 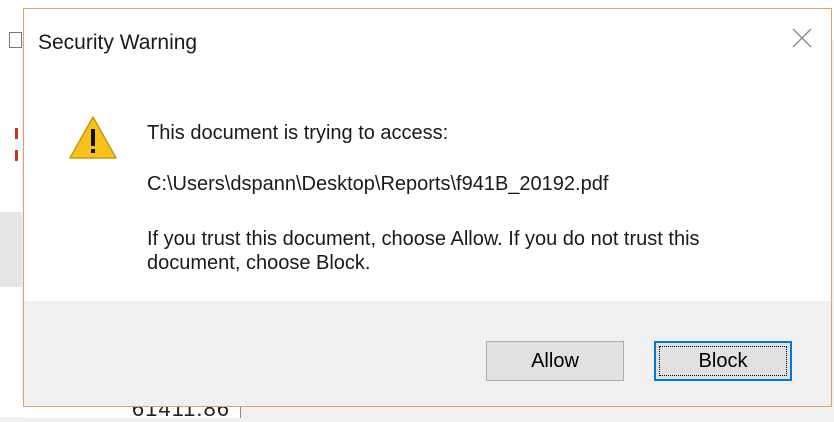 I want to click on background-app-left-column, so click(x=11, y=208).